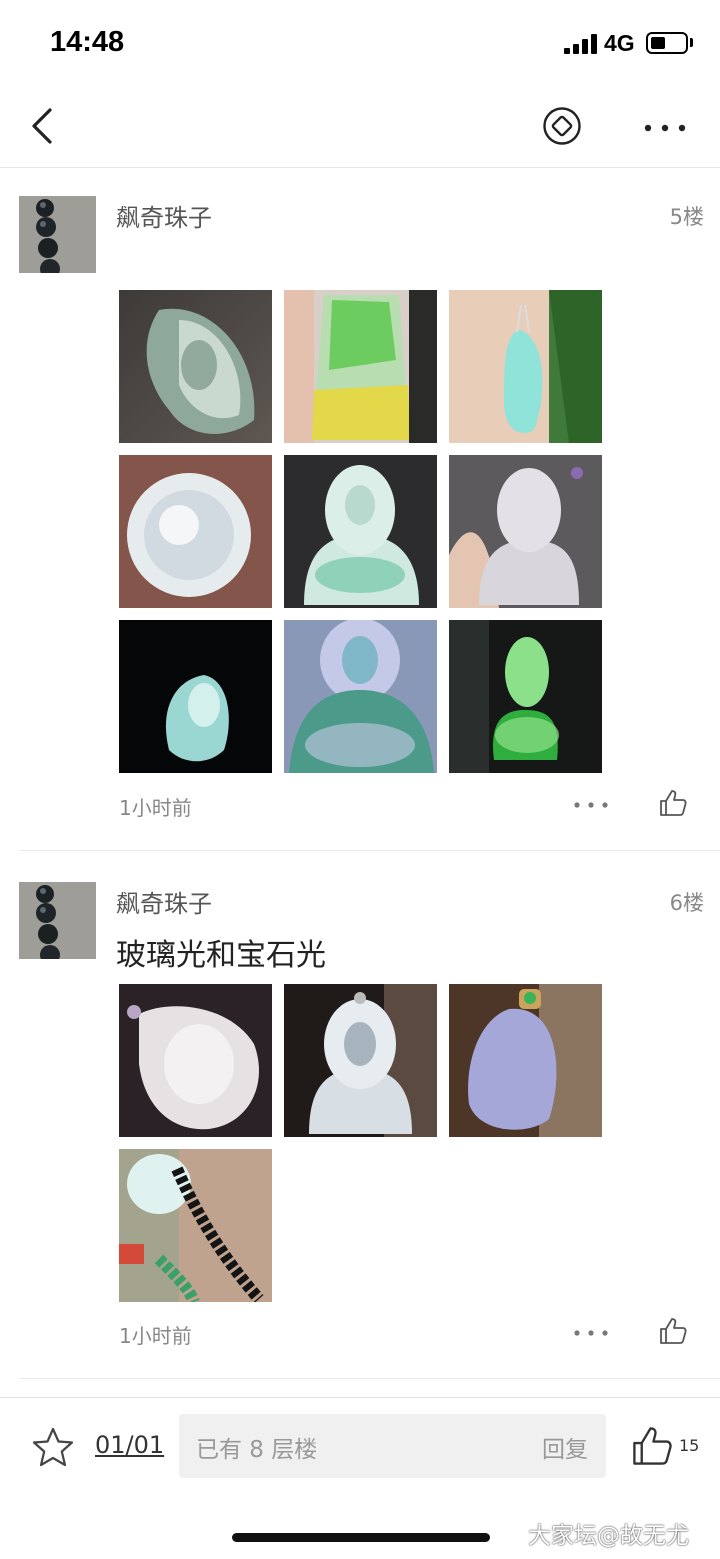 The image size is (720, 1559). Describe the element at coordinates (686, 217) in the screenshot. I see `floor-number: 5楼` at that location.